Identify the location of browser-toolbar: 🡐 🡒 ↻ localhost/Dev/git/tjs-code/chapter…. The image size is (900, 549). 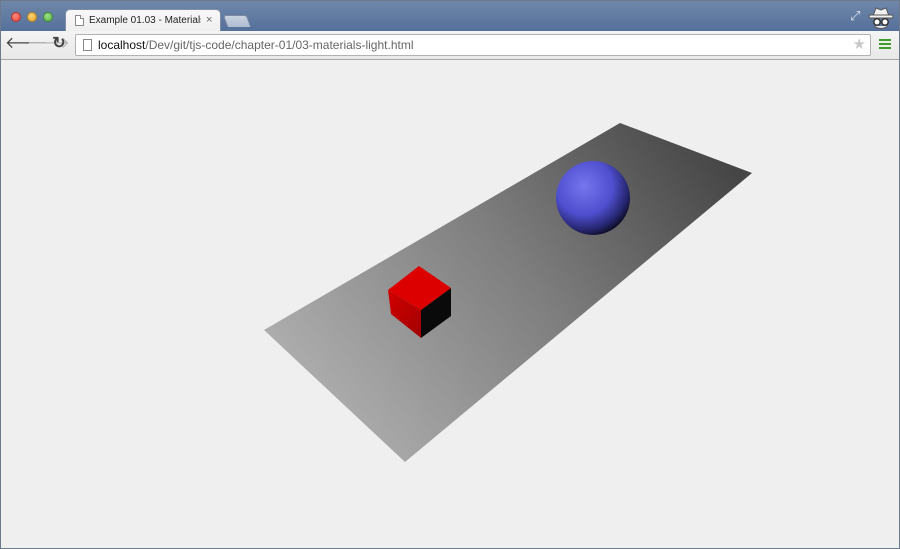
(450, 45).